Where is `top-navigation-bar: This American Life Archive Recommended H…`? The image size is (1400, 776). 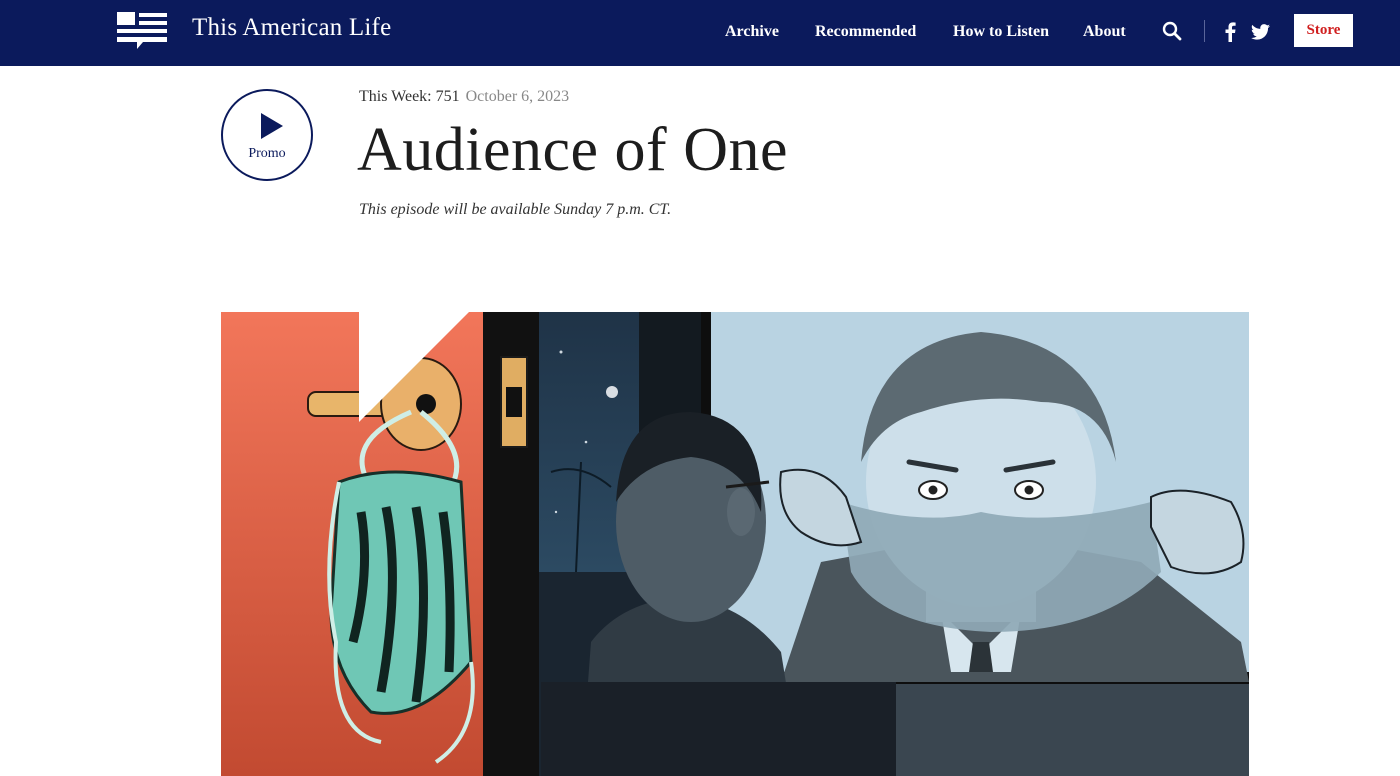 top-navigation-bar: This American Life Archive Recommended H… is located at coordinates (700, 33).